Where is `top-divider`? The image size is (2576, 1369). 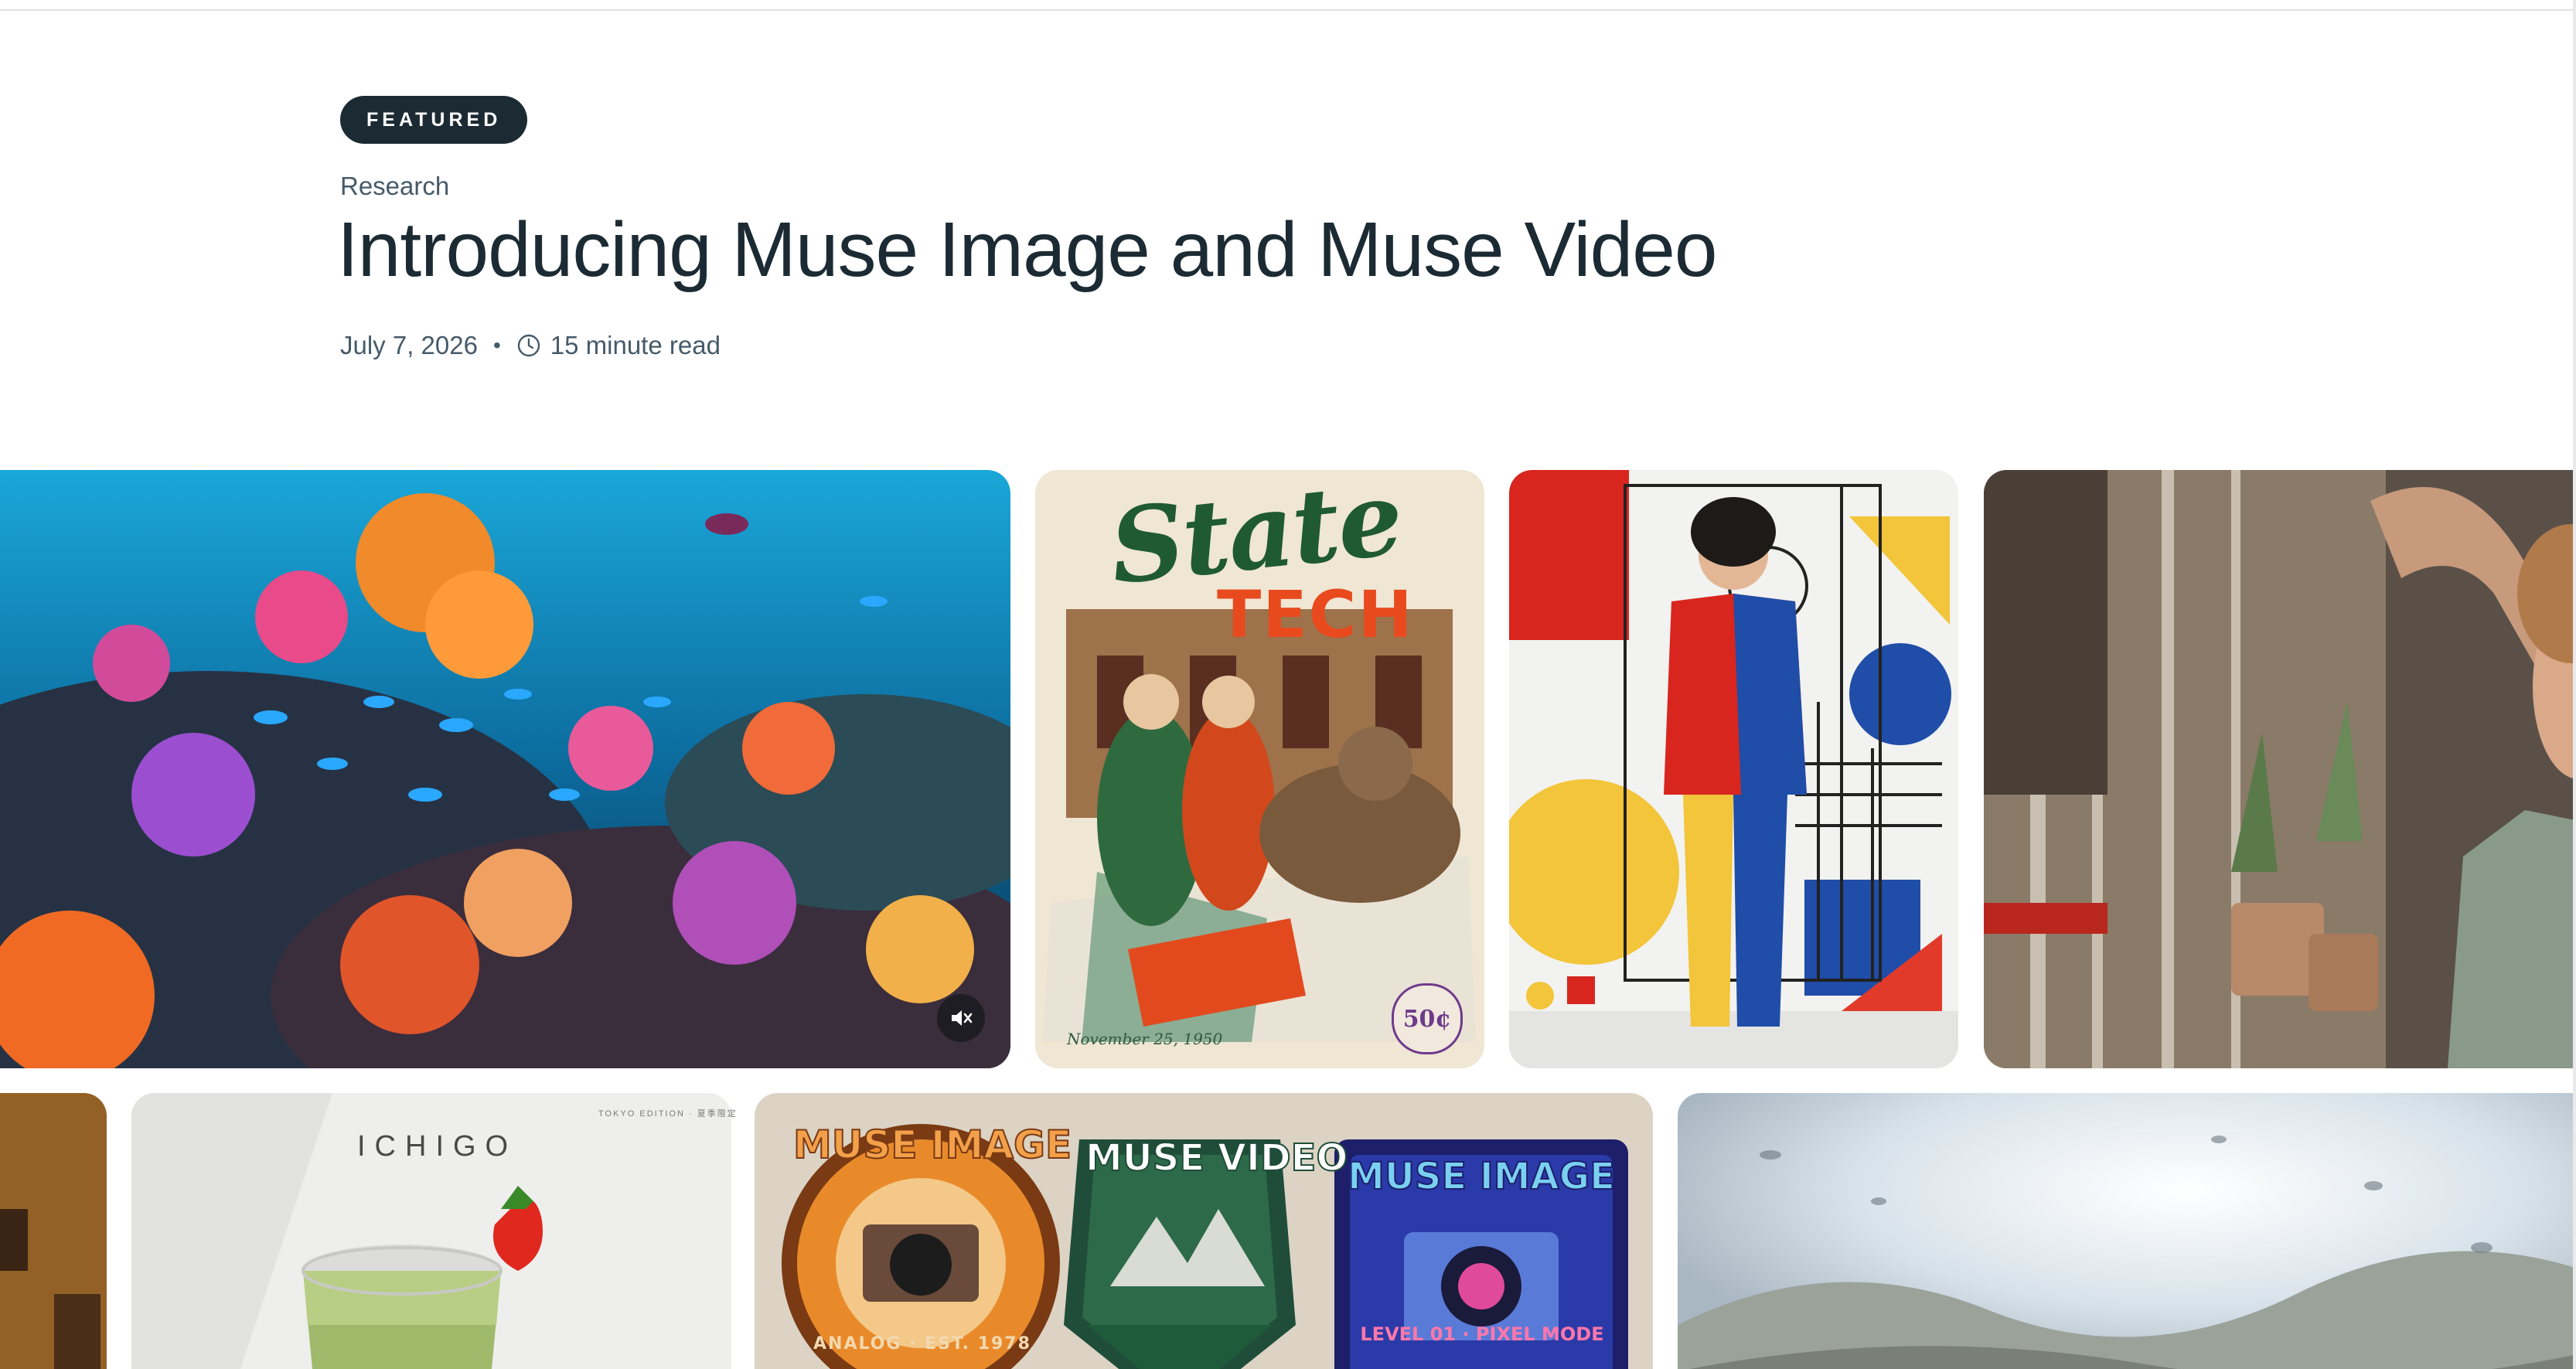 top-divider is located at coordinates (1288, 5).